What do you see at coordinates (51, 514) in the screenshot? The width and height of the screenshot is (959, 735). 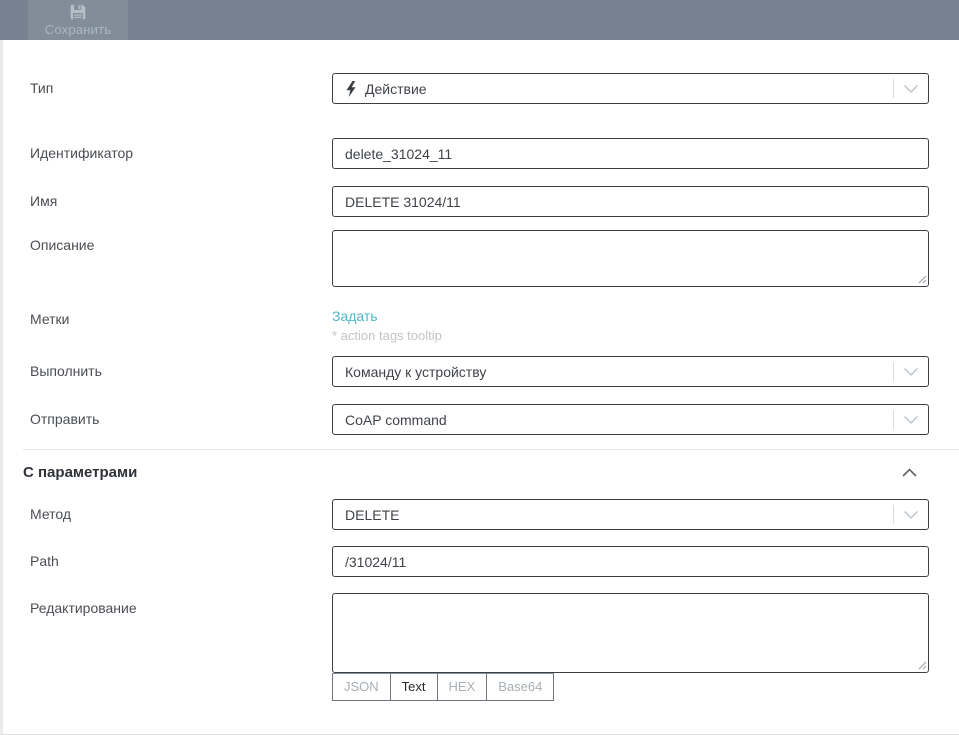 I see `method-label: Метод` at bounding box center [51, 514].